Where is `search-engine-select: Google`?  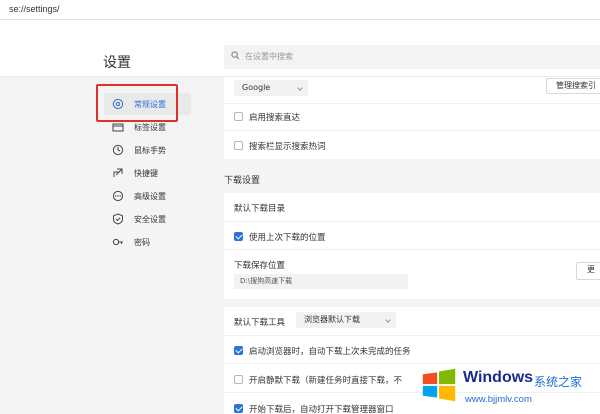 search-engine-select: Google is located at coordinates (271, 88).